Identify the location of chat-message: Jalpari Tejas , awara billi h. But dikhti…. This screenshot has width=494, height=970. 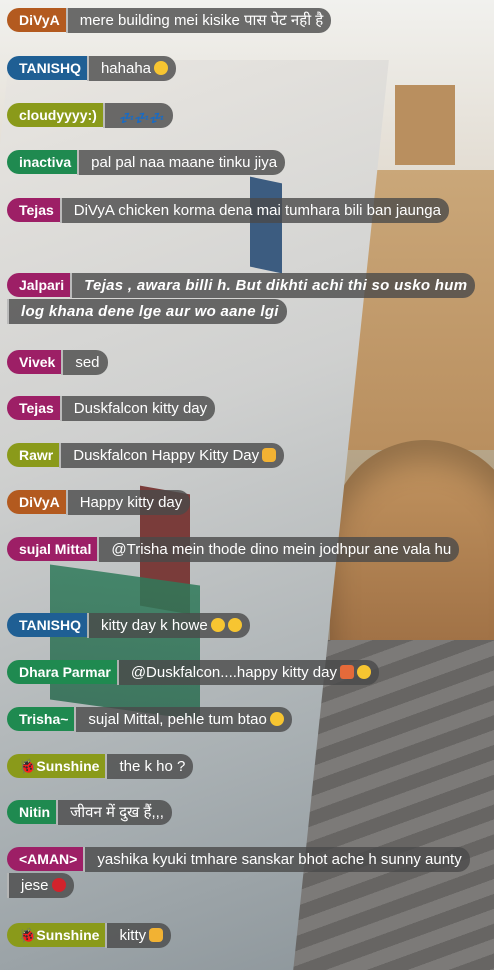
(248, 298).